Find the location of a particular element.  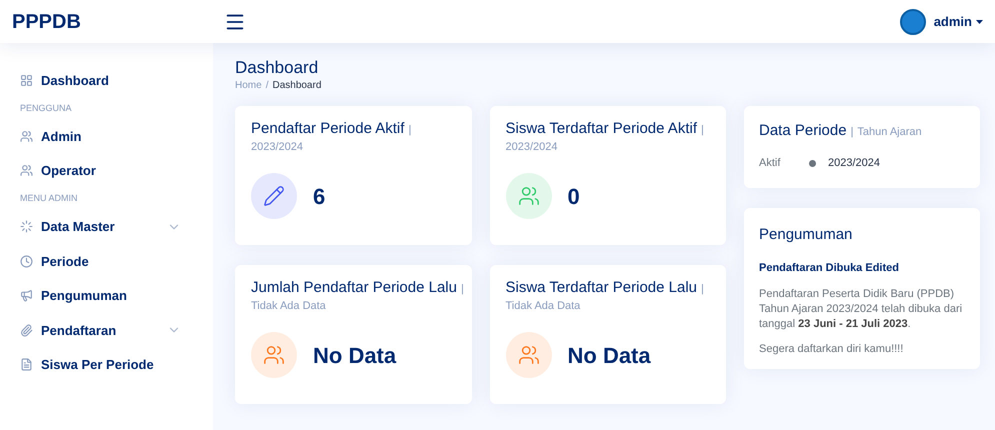

sidebar-item: Periode is located at coordinates (106, 261).